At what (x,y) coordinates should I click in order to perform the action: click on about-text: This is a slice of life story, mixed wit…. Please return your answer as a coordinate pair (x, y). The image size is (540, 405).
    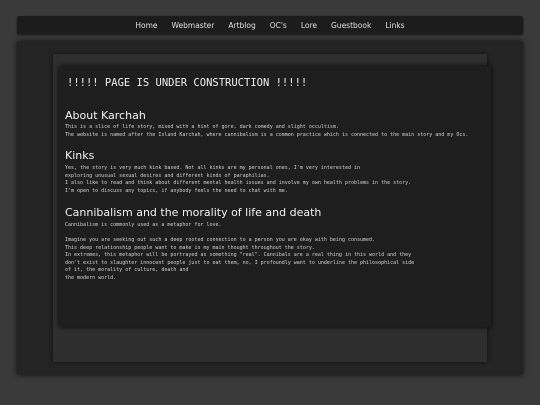
    Looking at the image, I should click on (266, 131).